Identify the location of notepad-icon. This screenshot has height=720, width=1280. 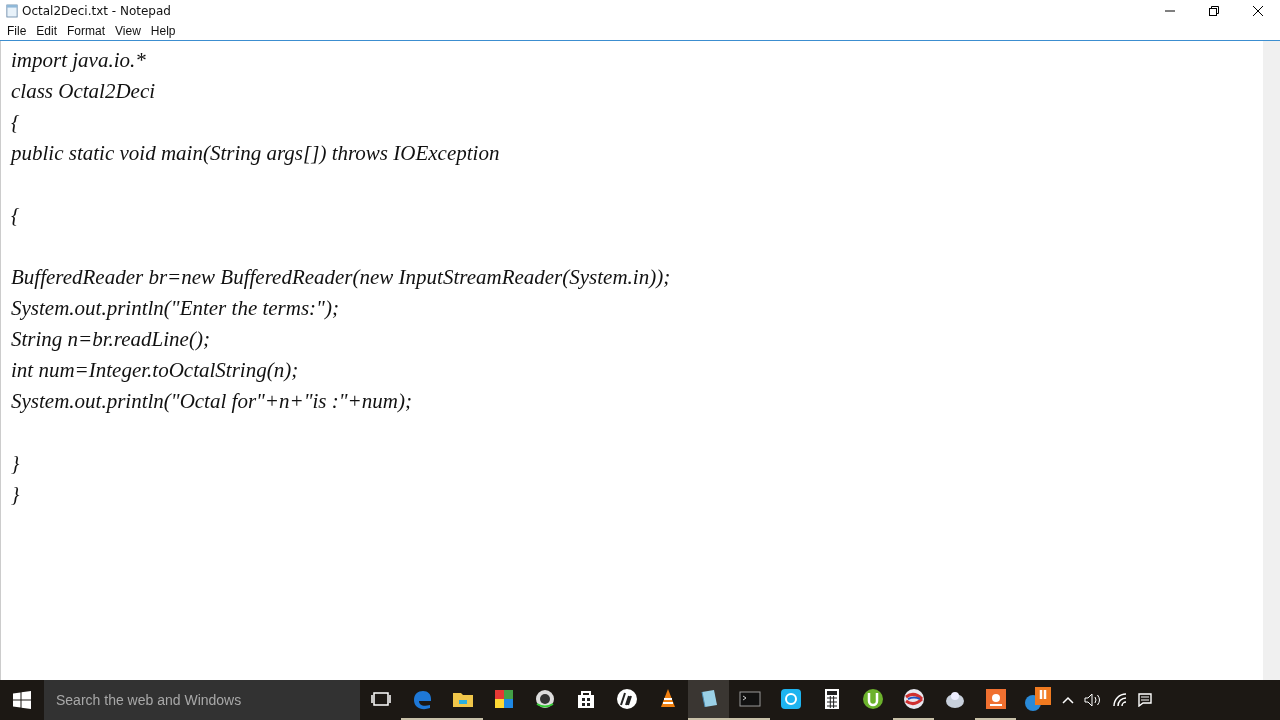
(12, 11).